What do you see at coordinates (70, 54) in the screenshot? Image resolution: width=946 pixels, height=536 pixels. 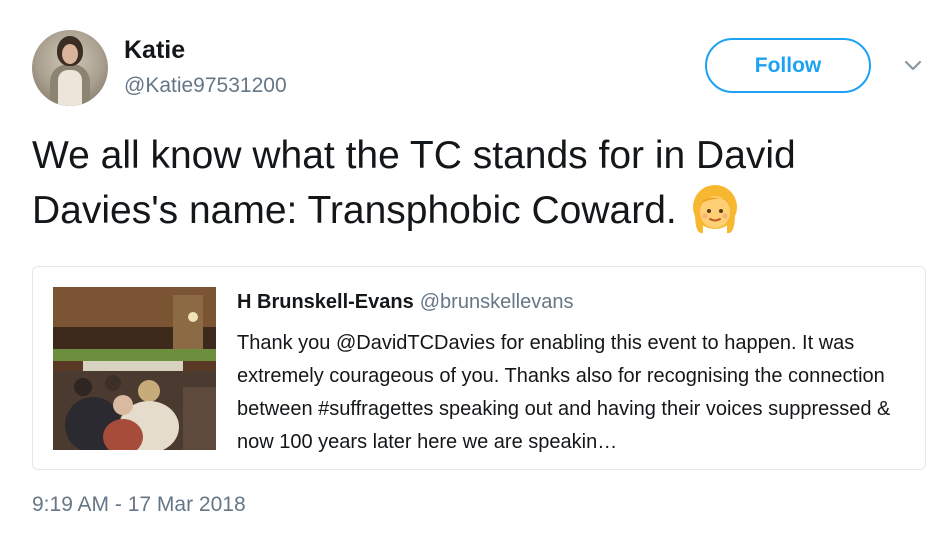 I see `avatar-face` at bounding box center [70, 54].